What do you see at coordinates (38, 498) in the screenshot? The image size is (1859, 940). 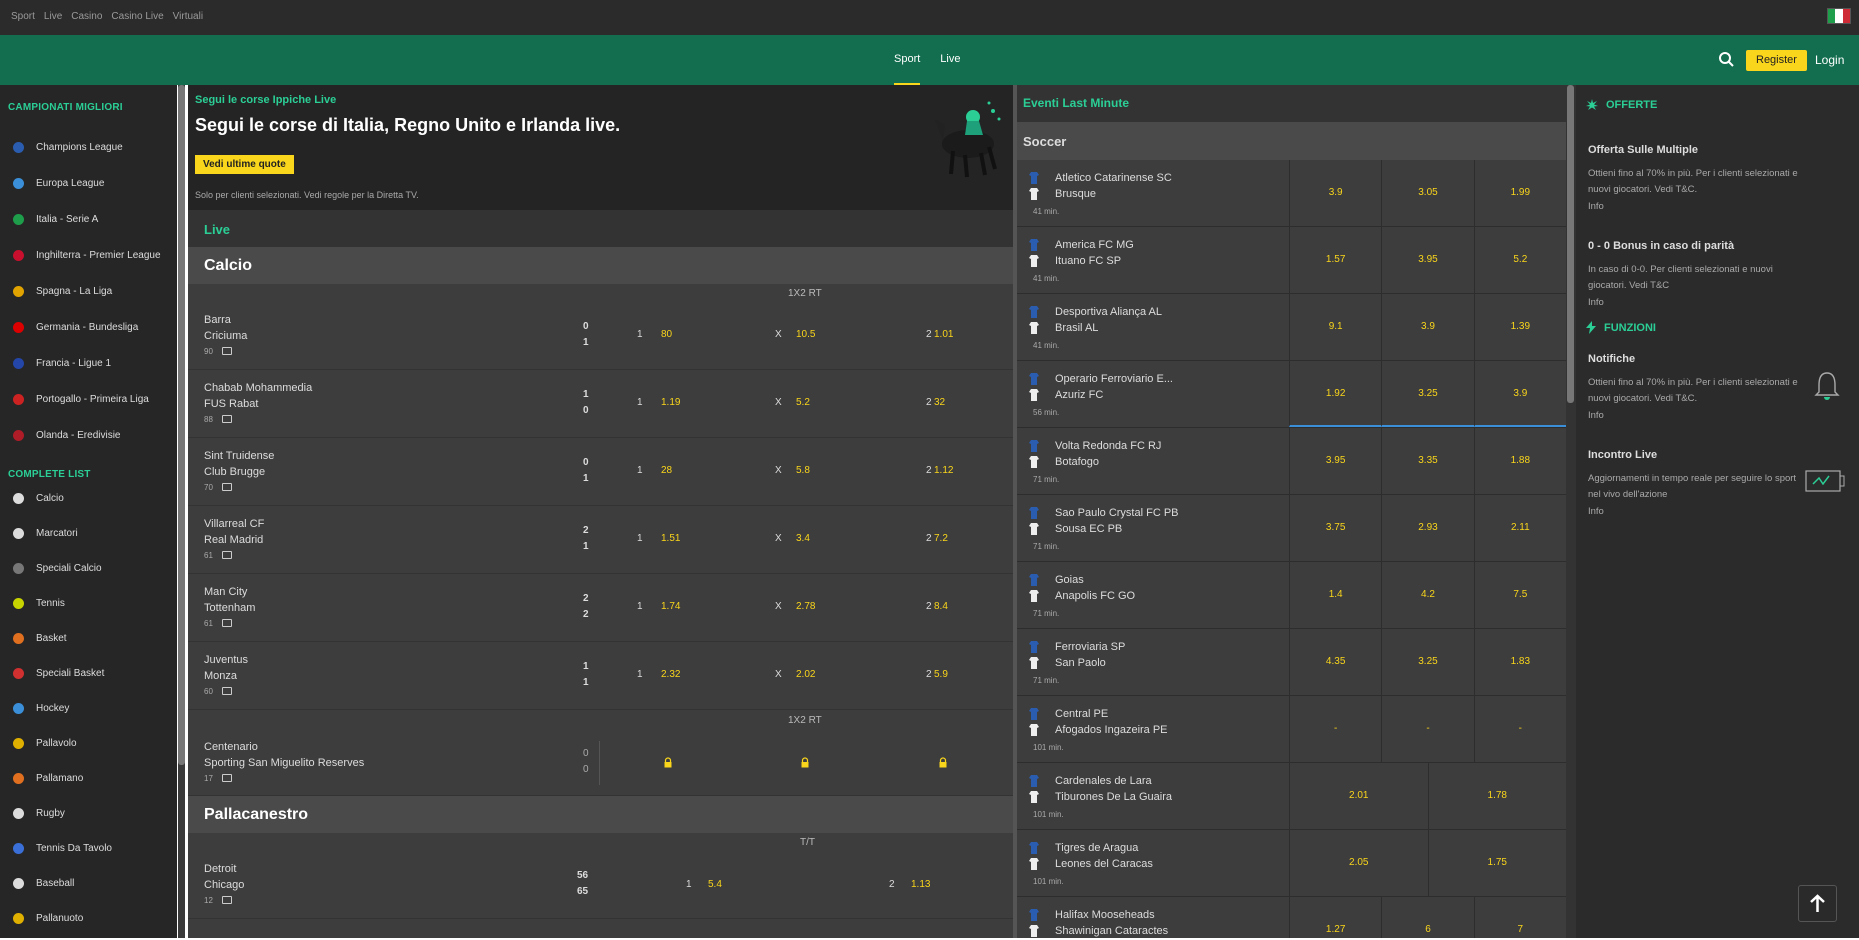 I see `sidebar-item-sport-0: Calcio` at bounding box center [38, 498].